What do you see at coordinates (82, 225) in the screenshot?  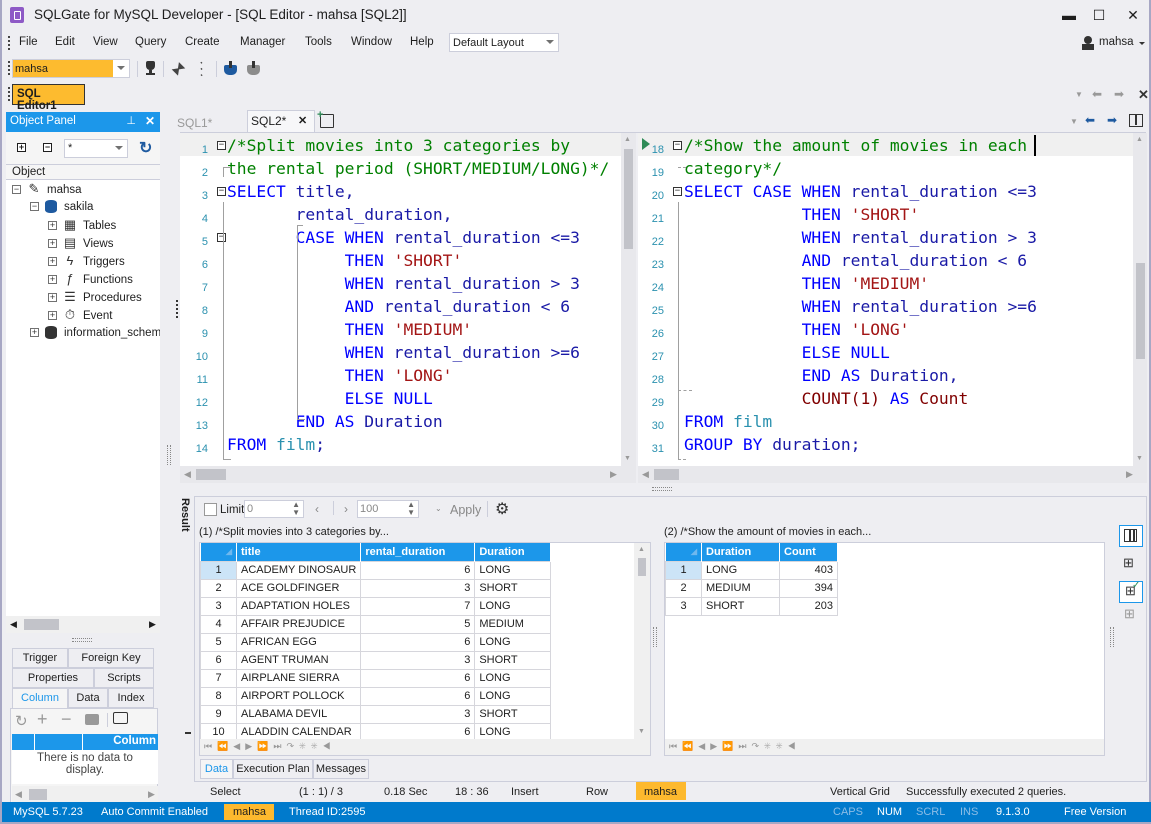 I see `tree-item-tables: + ▦ Tables` at bounding box center [82, 225].